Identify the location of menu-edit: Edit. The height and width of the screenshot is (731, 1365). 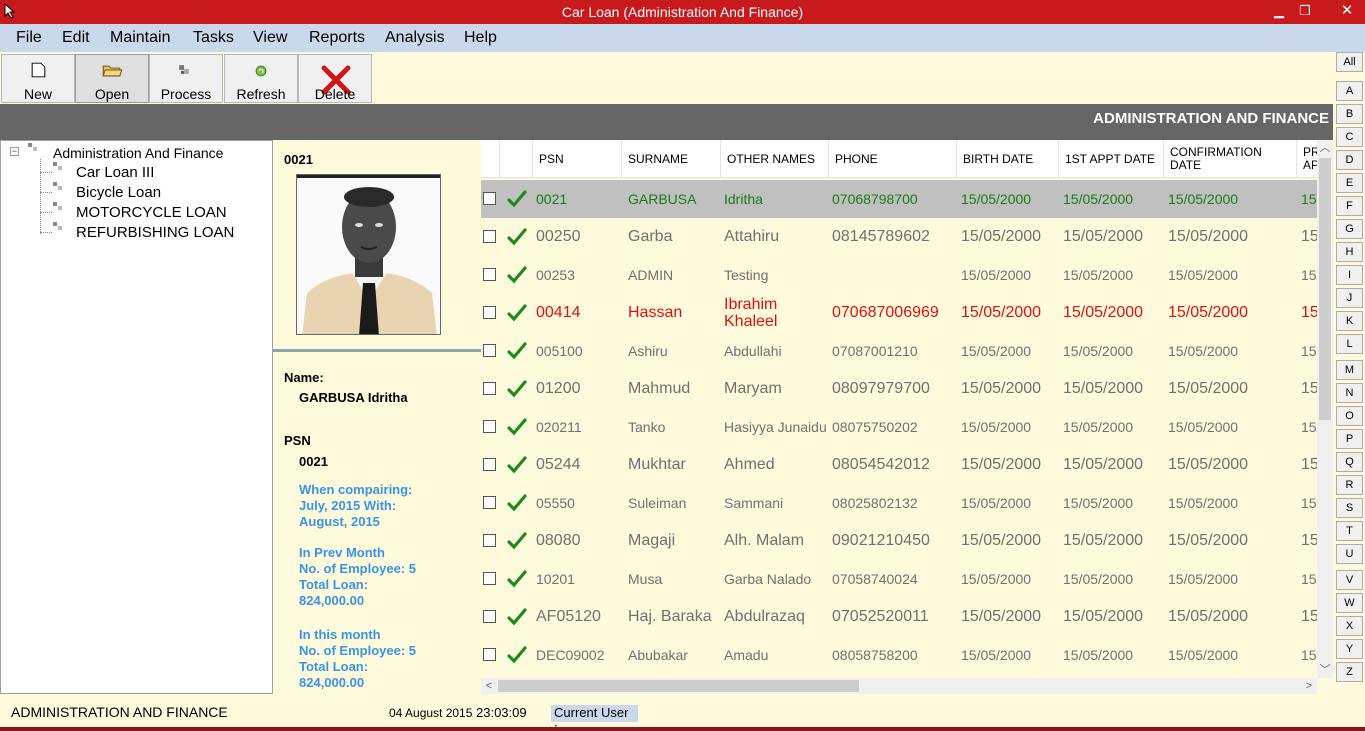
(76, 38).